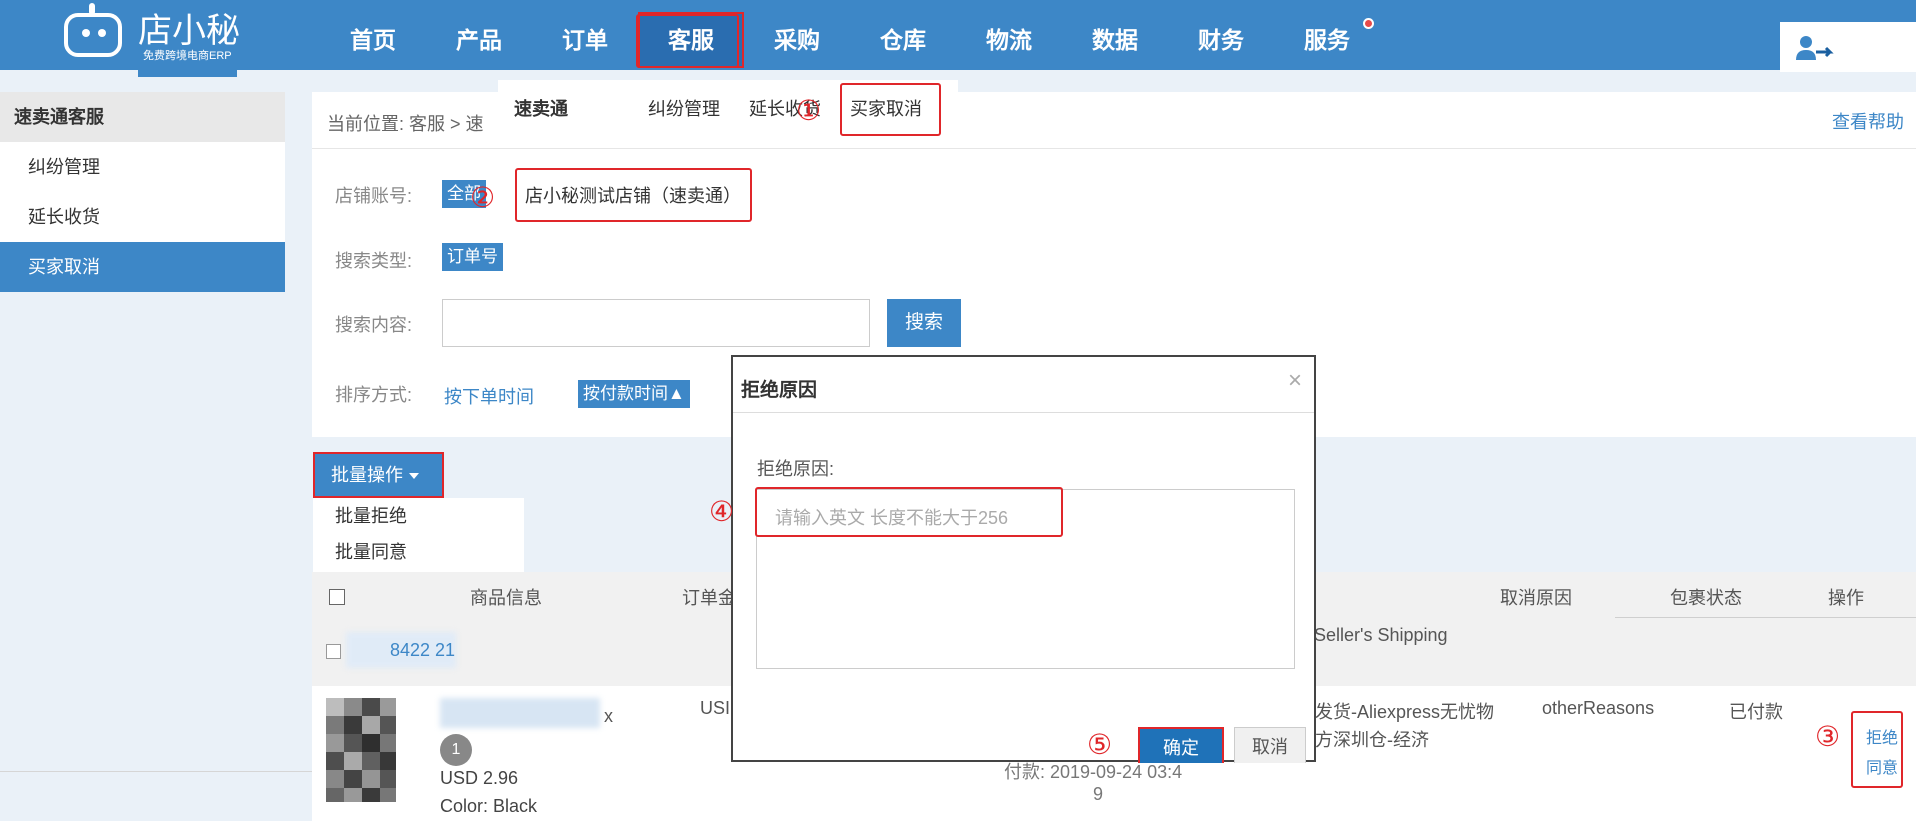 The height and width of the screenshot is (821, 1916). I want to click on order-checkbox, so click(333, 651).